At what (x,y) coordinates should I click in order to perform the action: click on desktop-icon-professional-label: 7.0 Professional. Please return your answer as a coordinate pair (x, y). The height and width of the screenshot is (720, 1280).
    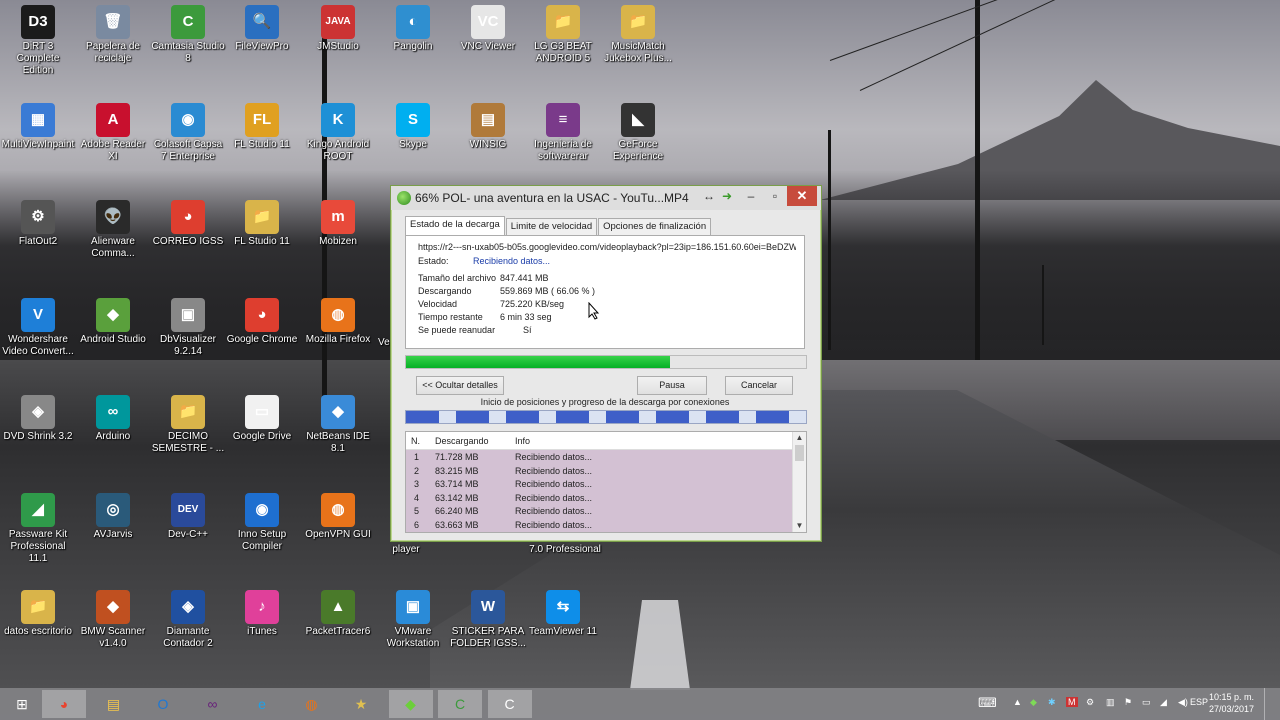
    Looking at the image, I should click on (565, 550).